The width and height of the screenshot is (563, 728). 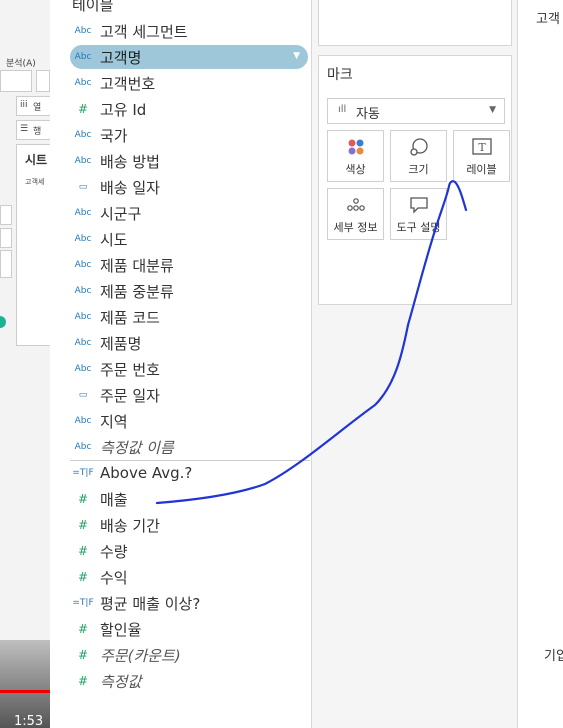 What do you see at coordinates (25, 691) in the screenshot?
I see `video-progress-bar` at bounding box center [25, 691].